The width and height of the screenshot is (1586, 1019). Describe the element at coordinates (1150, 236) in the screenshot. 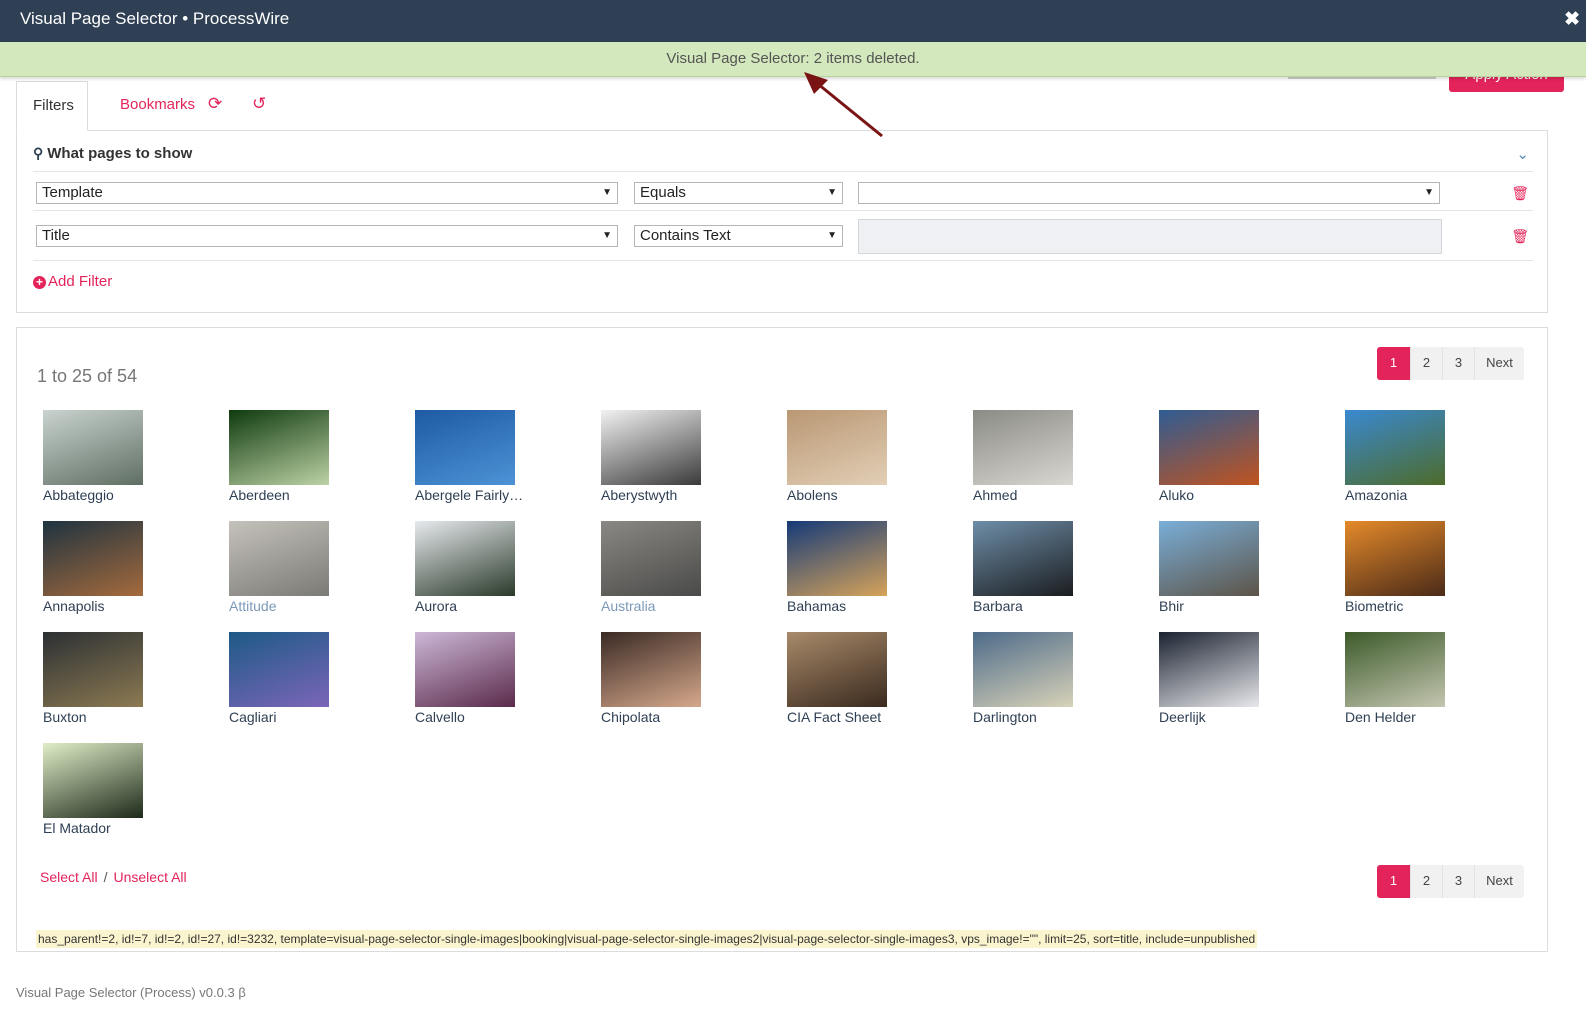

I see `filter-text-input` at that location.